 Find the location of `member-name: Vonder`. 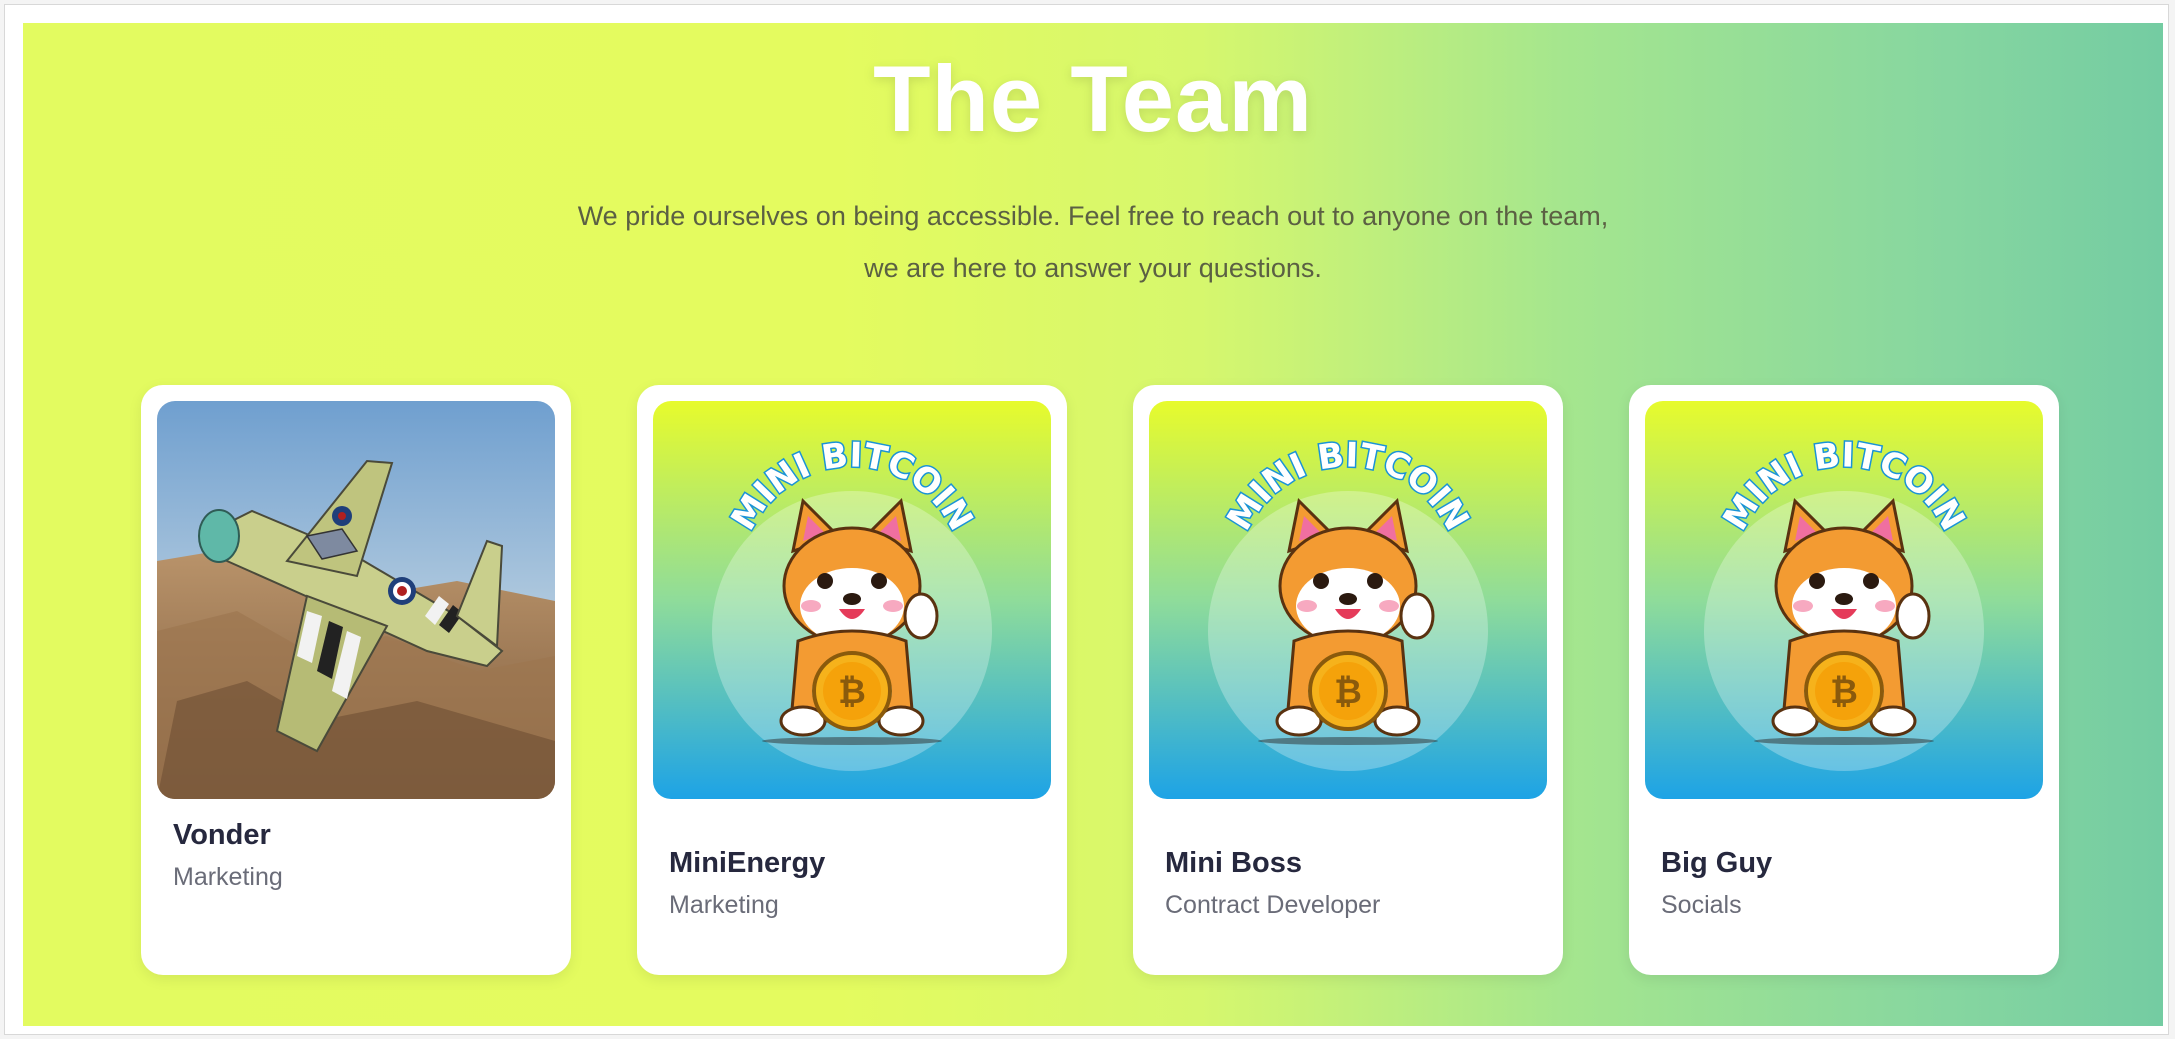

member-name: Vonder is located at coordinates (222, 835).